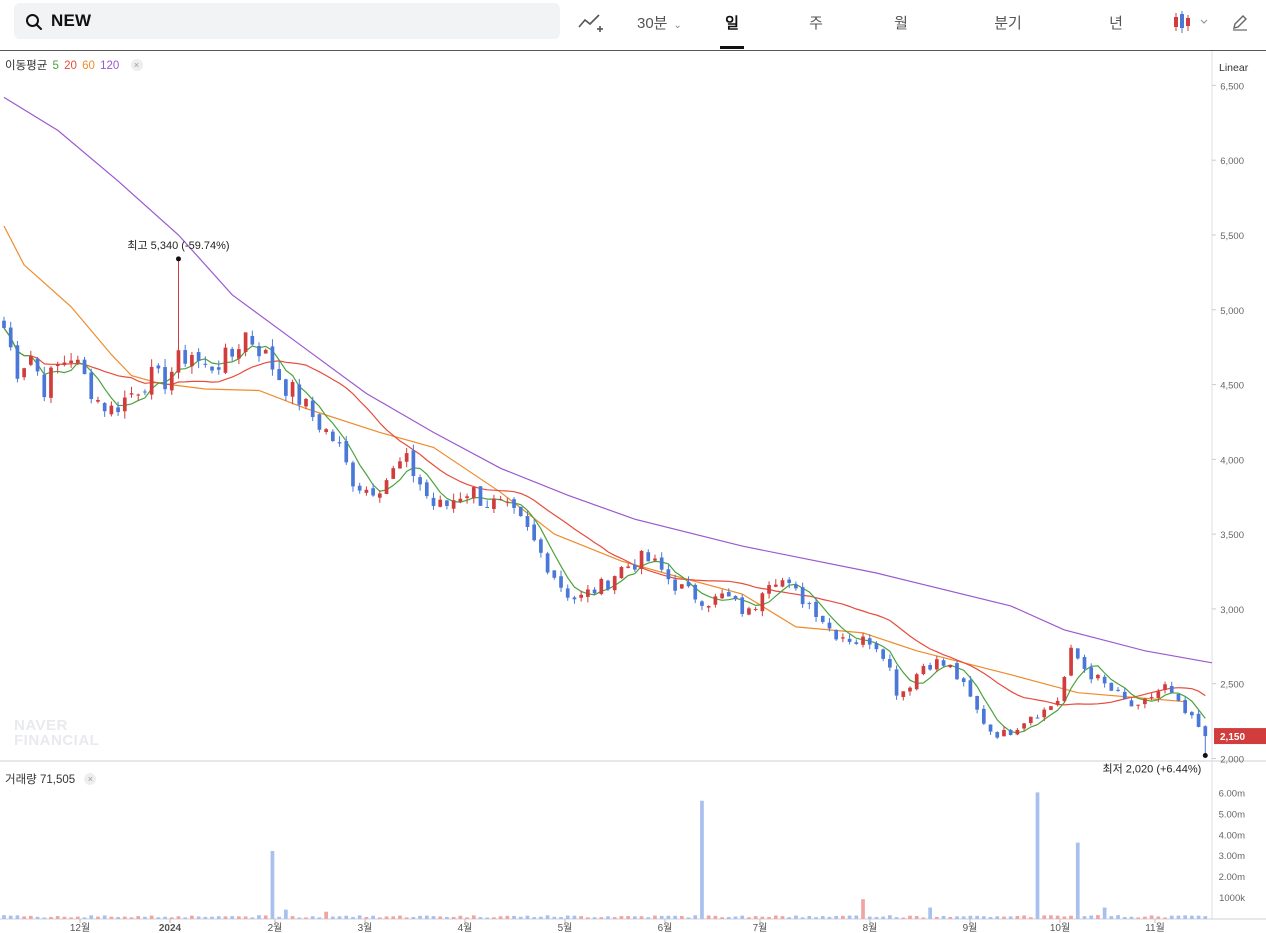 This screenshot has height=933, width=1266. What do you see at coordinates (1155, 927) in the screenshot?
I see `x-tick-label: 11월` at bounding box center [1155, 927].